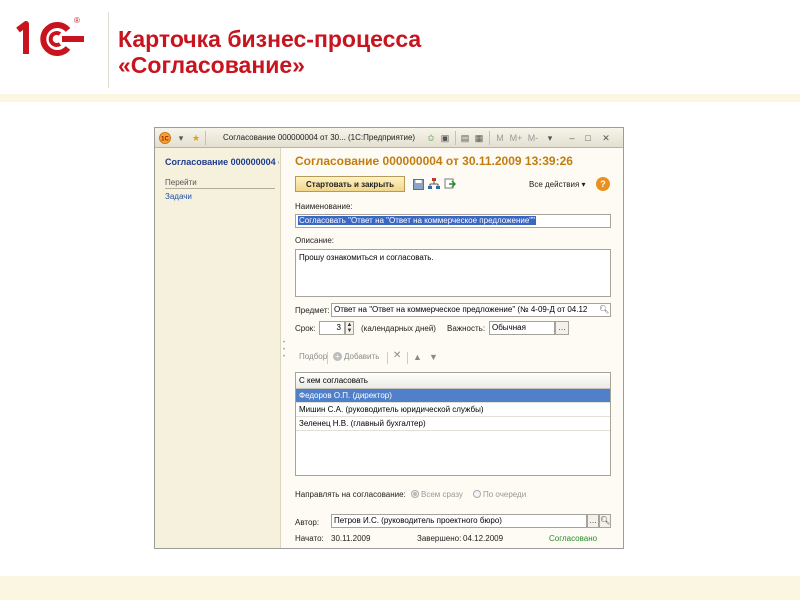  Describe the element at coordinates (196, 138) in the screenshot. I see `star-icon: ★` at that location.